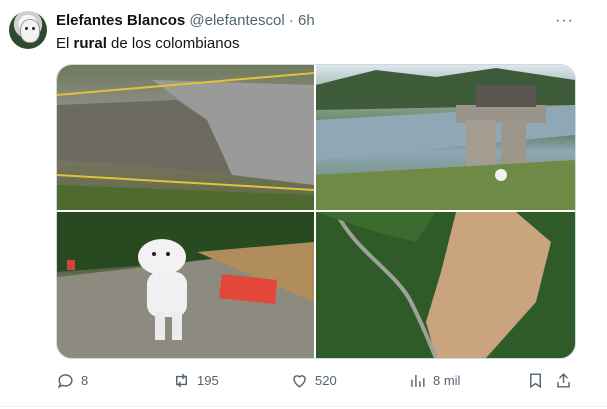 The height and width of the screenshot is (409, 607). I want to click on tweet-text: El rural de los colombianos, so click(147, 43).